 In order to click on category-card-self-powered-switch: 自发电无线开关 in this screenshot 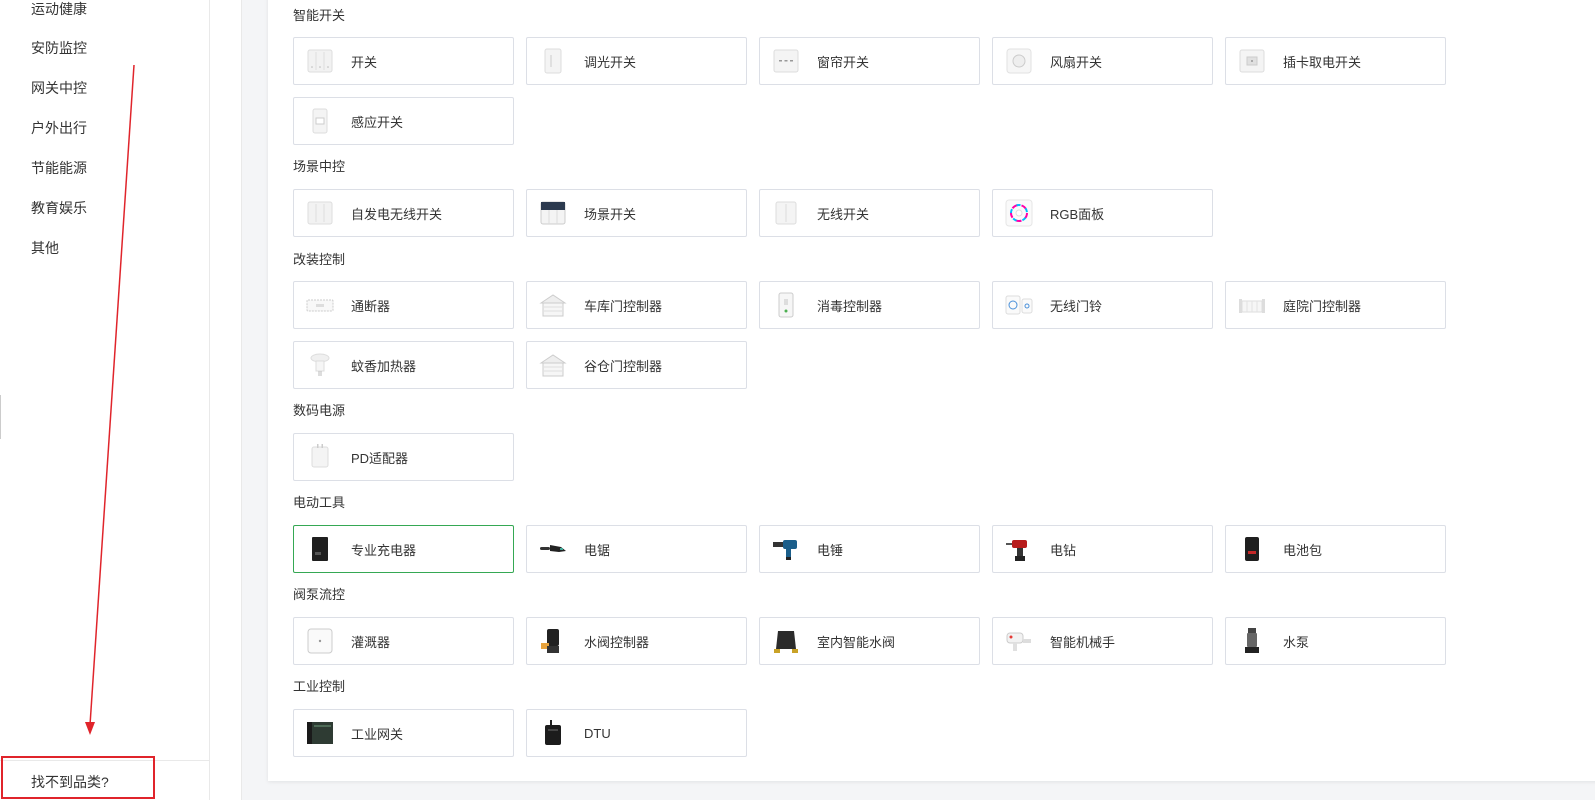, I will do `click(403, 213)`.